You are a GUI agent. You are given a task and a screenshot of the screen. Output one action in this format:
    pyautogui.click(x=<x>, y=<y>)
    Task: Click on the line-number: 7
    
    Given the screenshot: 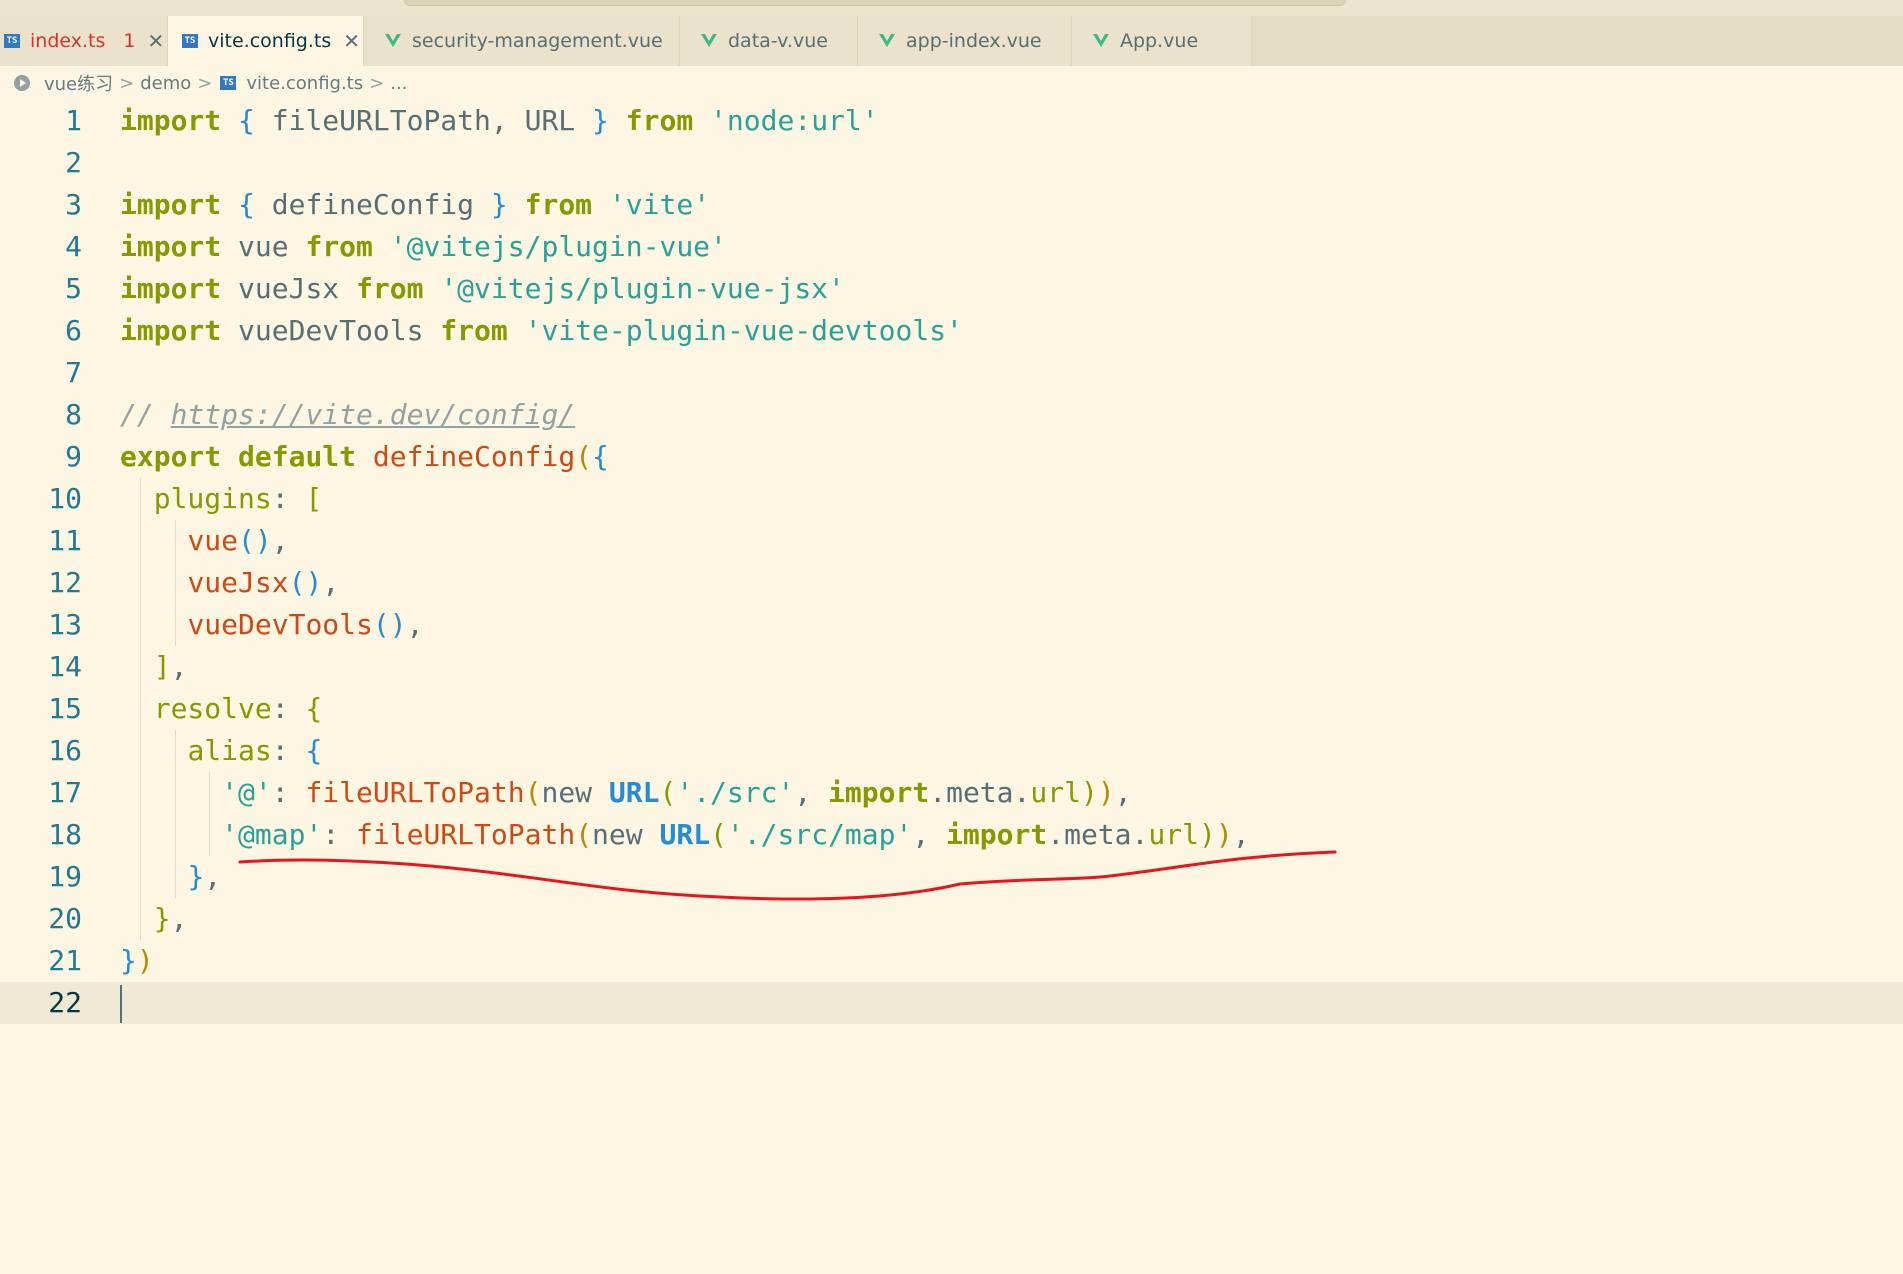 What is the action you would take?
    pyautogui.click(x=73, y=372)
    